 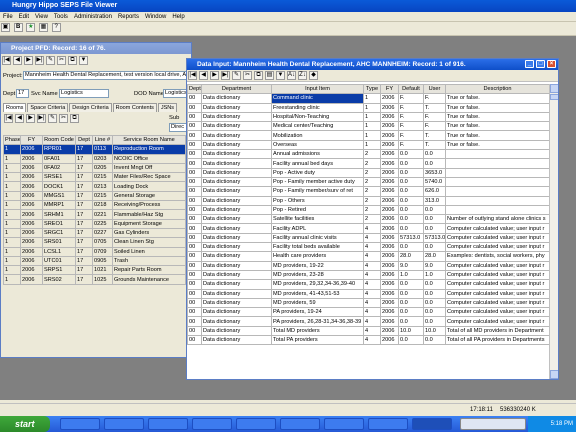 What do you see at coordinates (317, 303) in the screenshot?
I see `table-cell: MD providers, 59` at bounding box center [317, 303].